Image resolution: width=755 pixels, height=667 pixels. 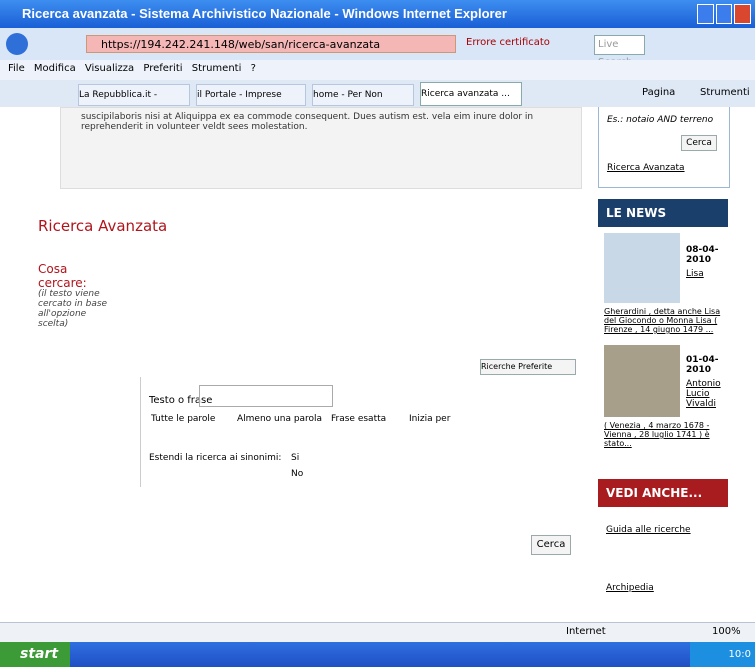 I want to click on tools-menu: Strumenti, so click(x=725, y=92).